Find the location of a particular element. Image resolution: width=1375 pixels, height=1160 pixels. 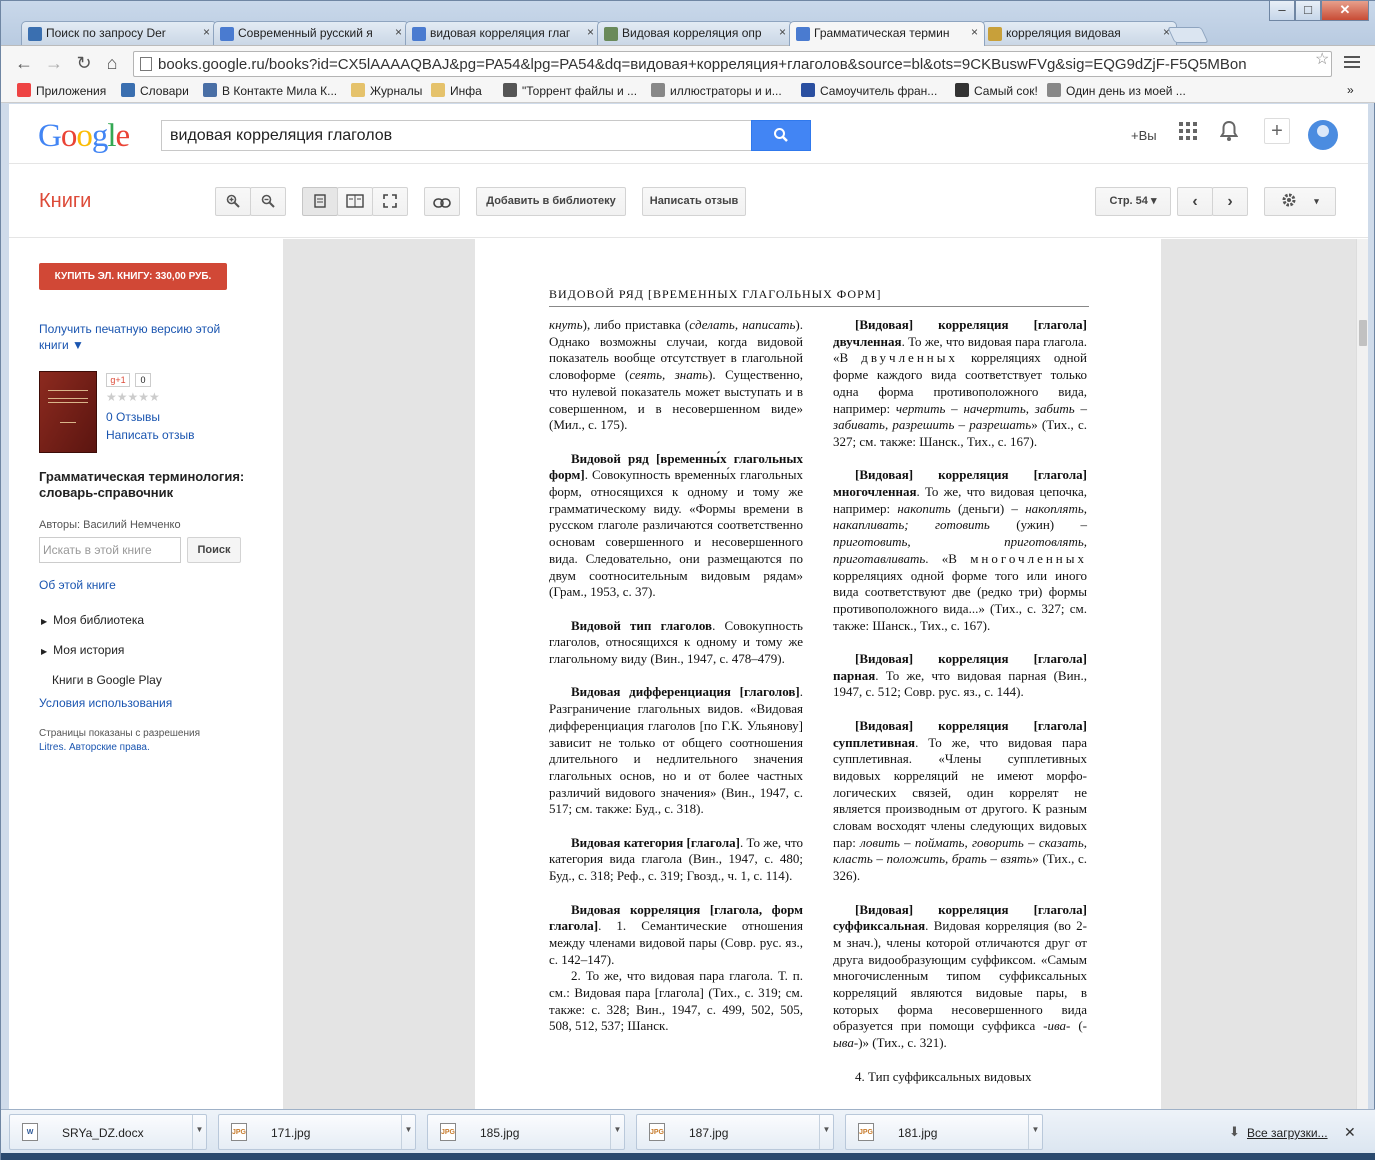

book-search-button: Поиск is located at coordinates (214, 550).